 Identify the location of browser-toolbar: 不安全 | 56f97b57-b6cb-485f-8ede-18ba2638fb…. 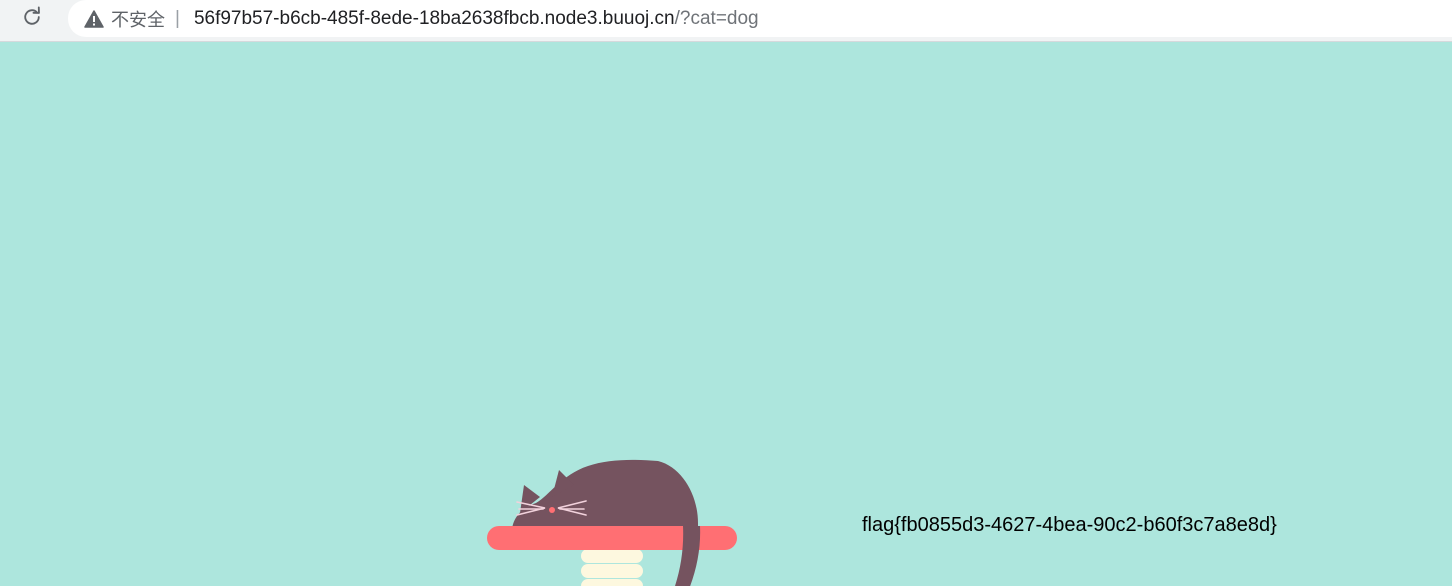
(726, 21).